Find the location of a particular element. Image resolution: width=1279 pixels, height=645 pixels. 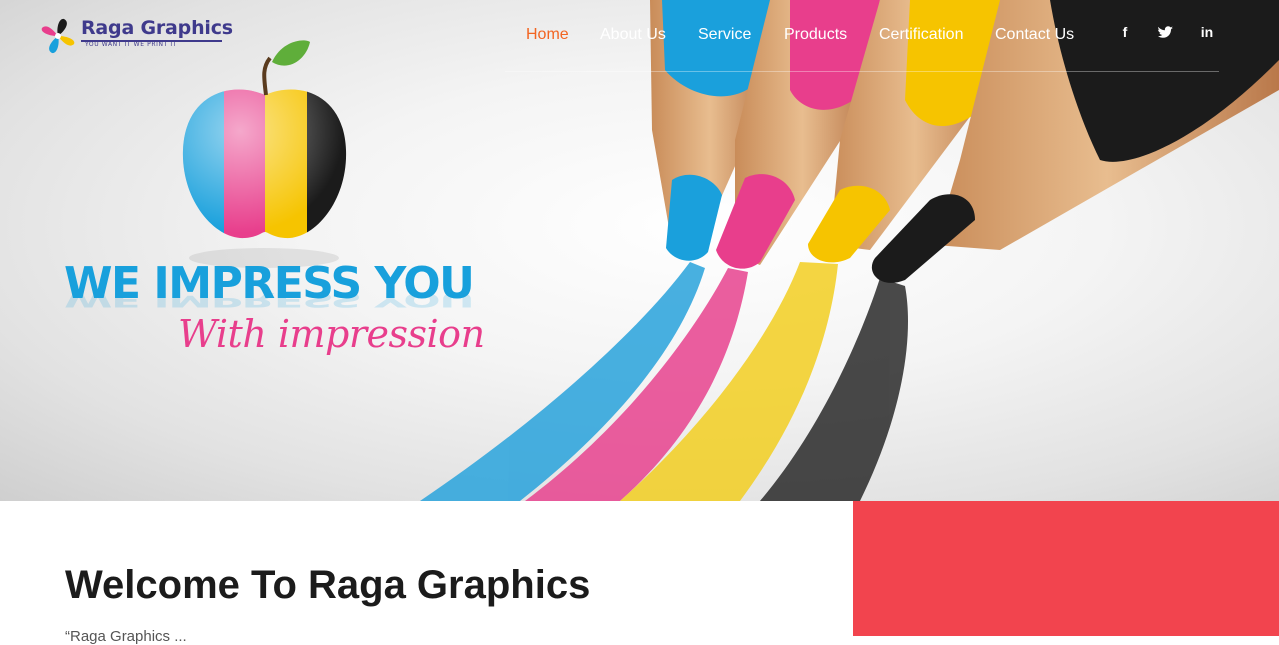

facebook-icon: f is located at coordinates (1125, 33).